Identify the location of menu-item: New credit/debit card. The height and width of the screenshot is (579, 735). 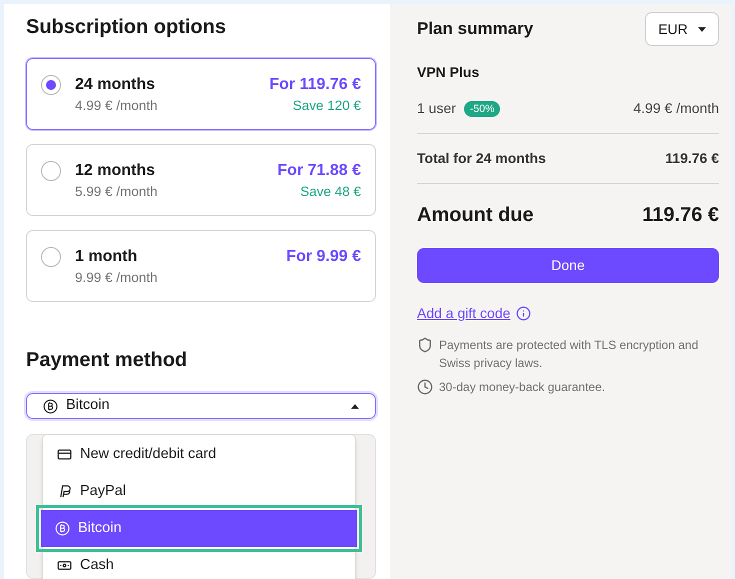
(199, 454).